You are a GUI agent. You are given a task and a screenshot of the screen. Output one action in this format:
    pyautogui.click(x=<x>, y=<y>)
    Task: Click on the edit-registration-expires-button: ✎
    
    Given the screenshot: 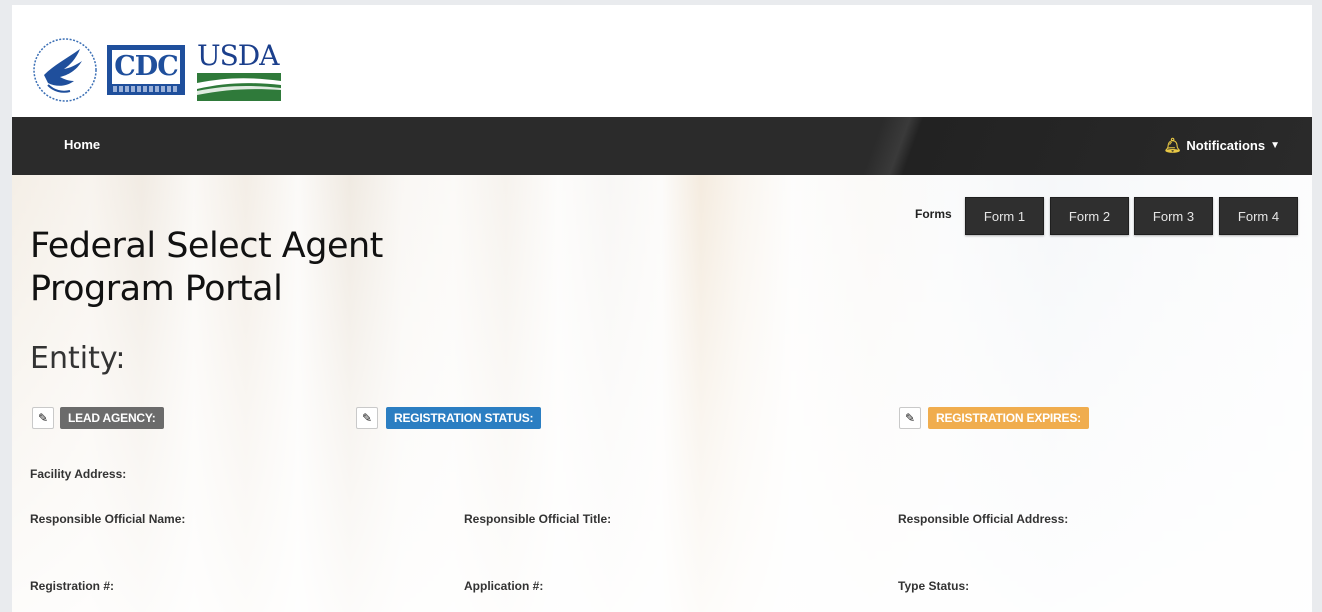 What is the action you would take?
    pyautogui.click(x=910, y=418)
    